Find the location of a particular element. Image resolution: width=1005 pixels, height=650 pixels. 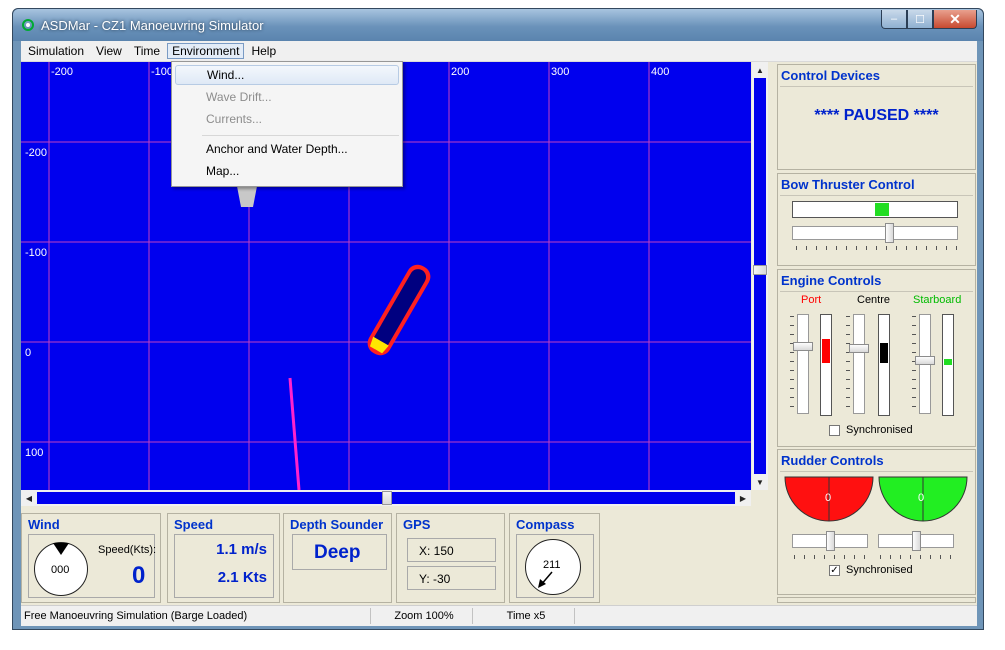

scroll-down-icon: ▼ is located at coordinates (760, 482).